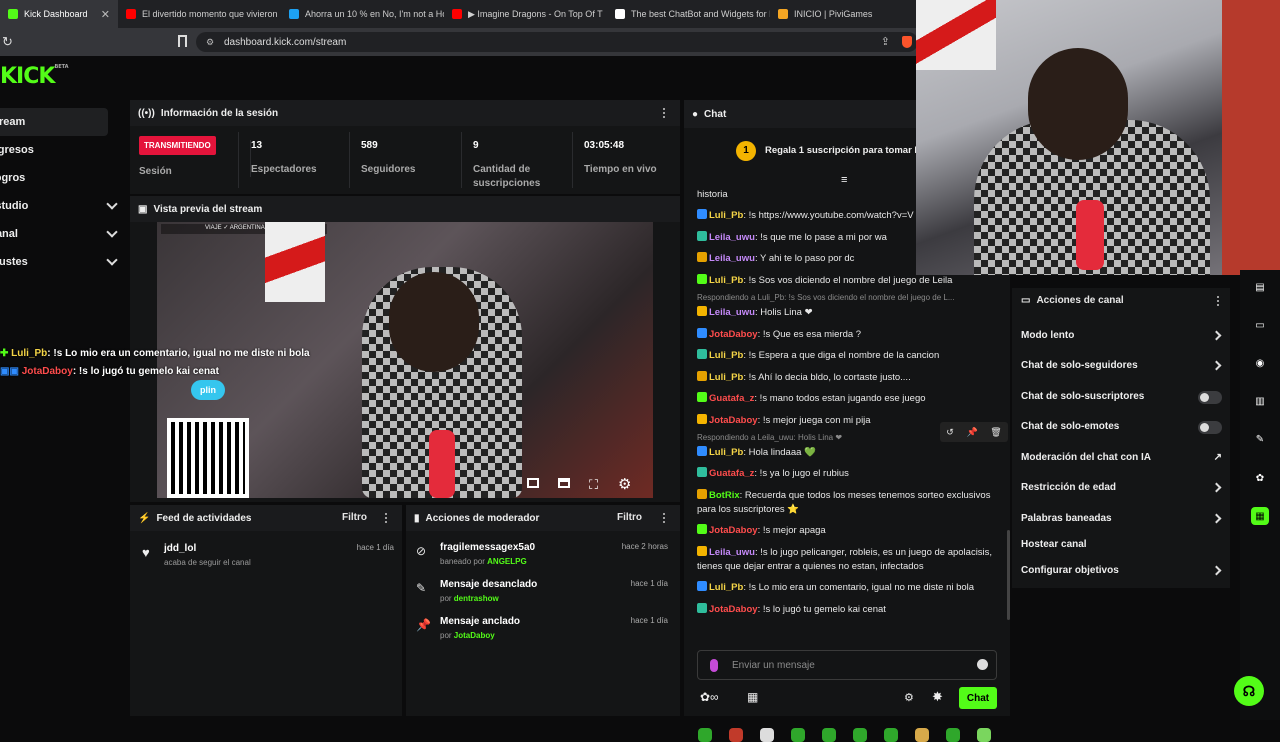  What do you see at coordinates (688, 14) in the screenshot?
I see `browser-tab: The best ChatBot and Widgets for K` at bounding box center [688, 14].